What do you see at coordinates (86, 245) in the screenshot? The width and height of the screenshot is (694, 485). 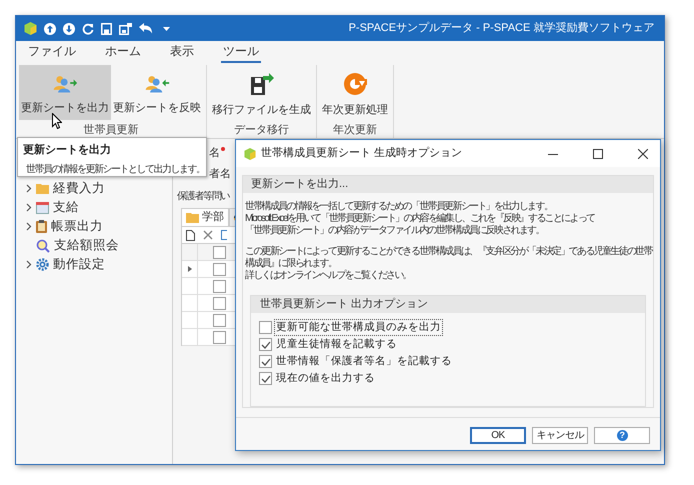 I see `tree-item: 支給額照会` at bounding box center [86, 245].